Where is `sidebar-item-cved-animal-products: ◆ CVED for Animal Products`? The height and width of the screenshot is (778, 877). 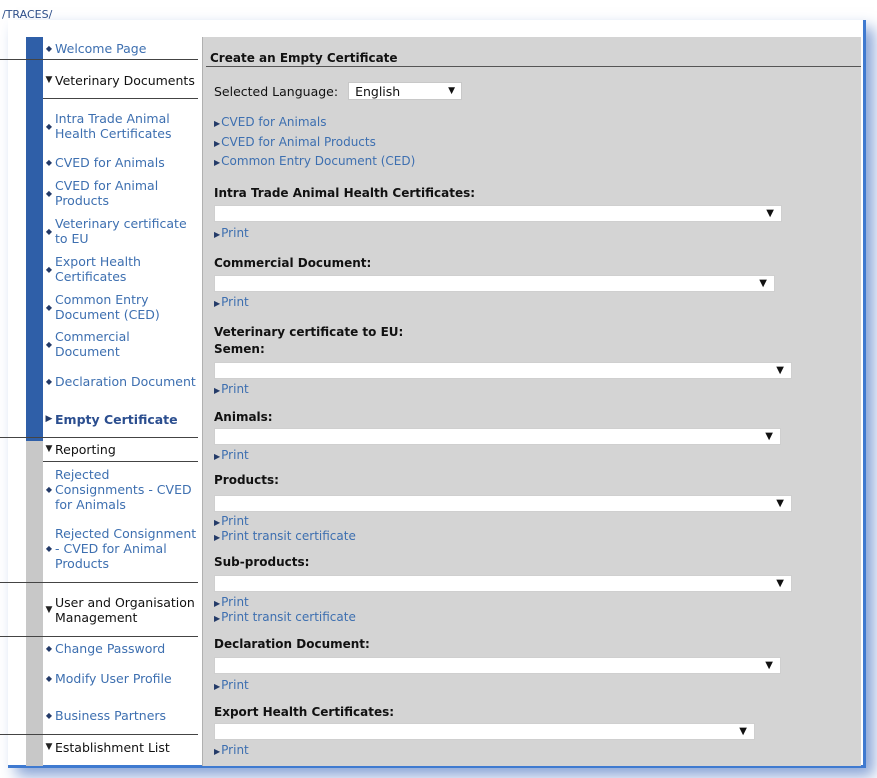 sidebar-item-cved-animal-products: ◆ CVED for Animal Products is located at coordinates (120, 193).